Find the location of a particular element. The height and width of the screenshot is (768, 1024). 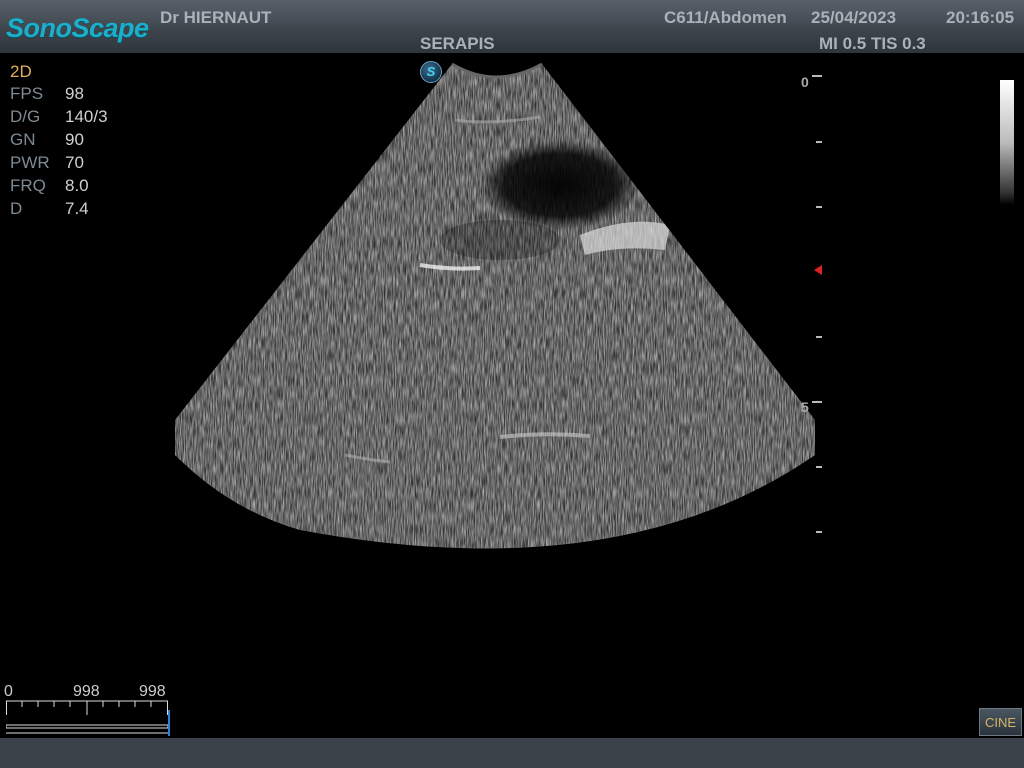

cine-cursor is located at coordinates (169, 723).